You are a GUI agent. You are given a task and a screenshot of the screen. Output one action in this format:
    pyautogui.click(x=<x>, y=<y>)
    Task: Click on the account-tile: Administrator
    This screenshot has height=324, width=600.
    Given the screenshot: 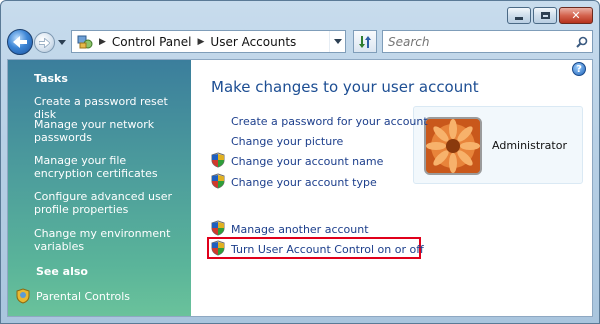 What is the action you would take?
    pyautogui.click(x=498, y=145)
    